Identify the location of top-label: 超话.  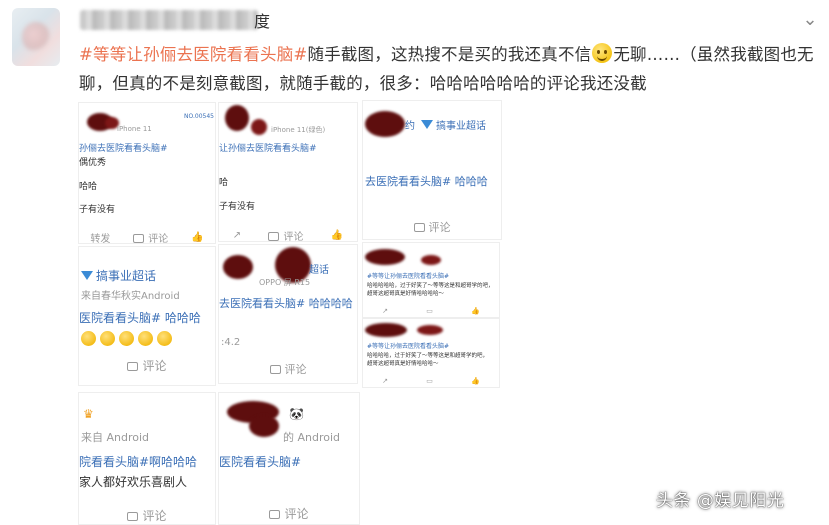
(319, 270).